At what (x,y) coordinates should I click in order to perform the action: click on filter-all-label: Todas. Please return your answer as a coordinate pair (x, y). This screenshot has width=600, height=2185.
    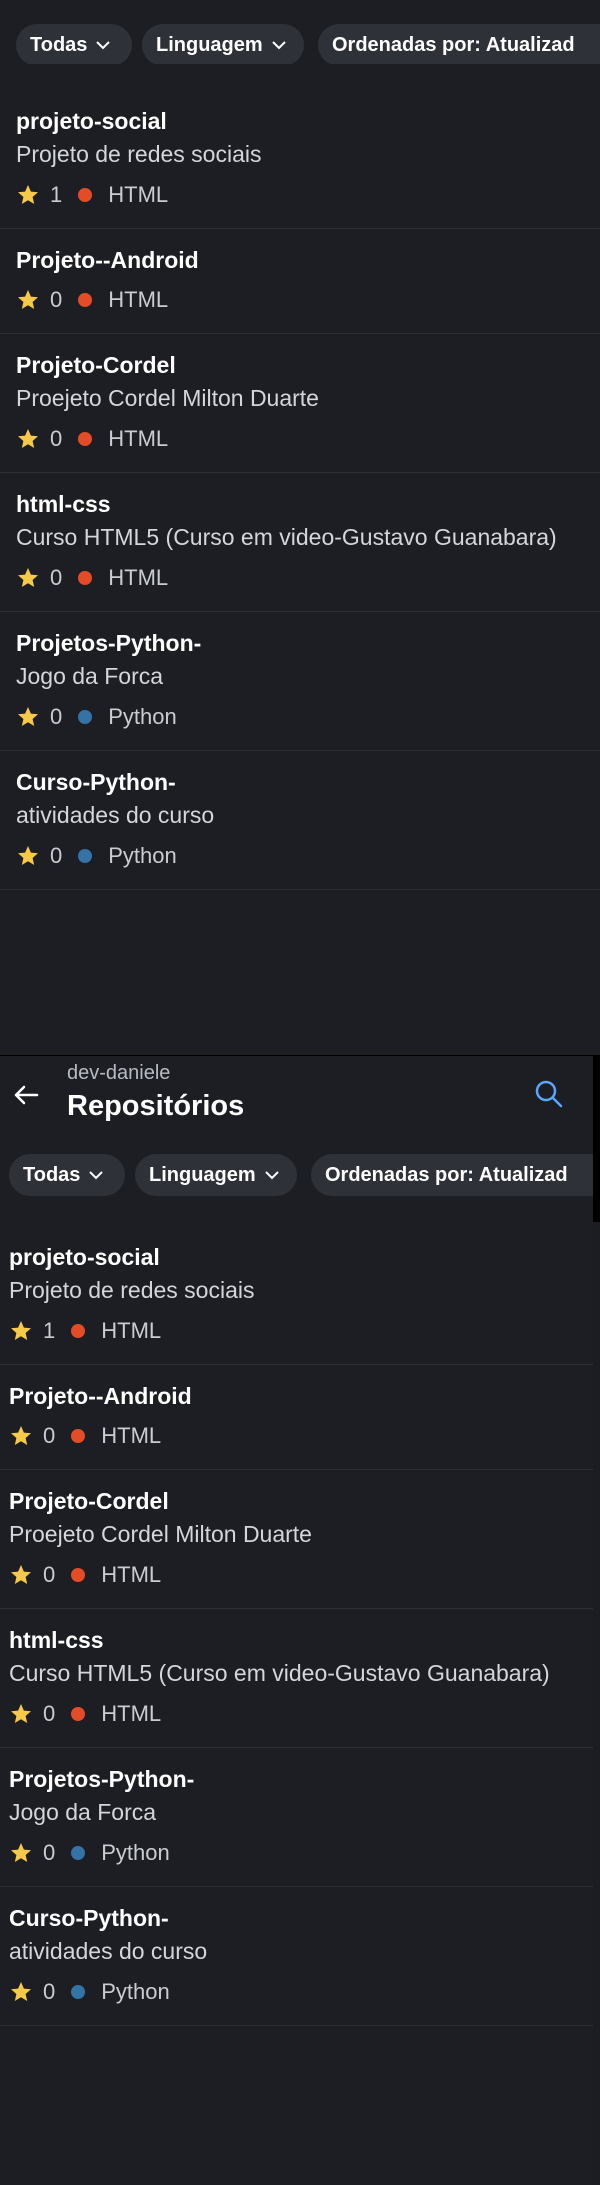
    Looking at the image, I should click on (59, 45).